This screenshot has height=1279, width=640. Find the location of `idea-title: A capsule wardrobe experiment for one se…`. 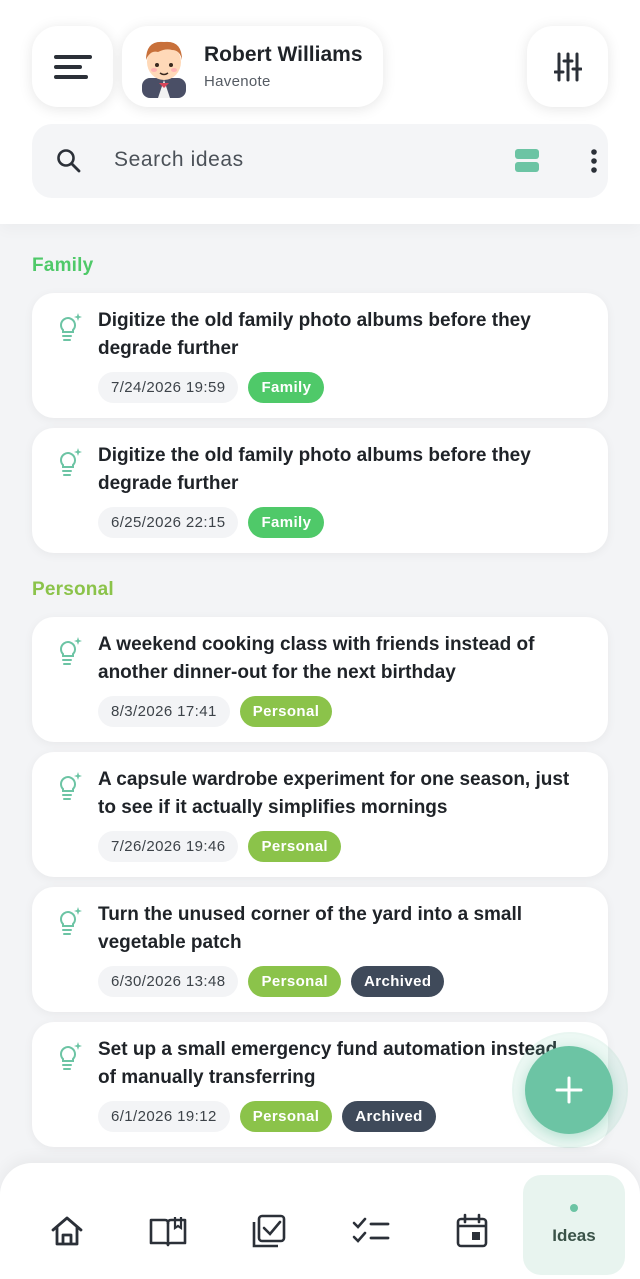

idea-title: A capsule wardrobe experiment for one se… is located at coordinates (334, 793).